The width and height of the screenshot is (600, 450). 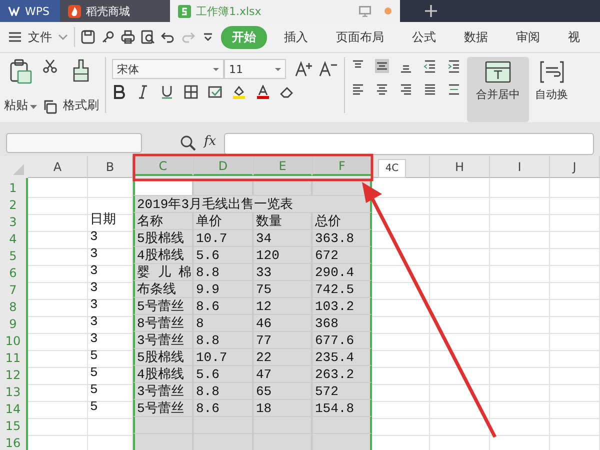 I want to click on print-preview-icon, so click(x=148, y=37).